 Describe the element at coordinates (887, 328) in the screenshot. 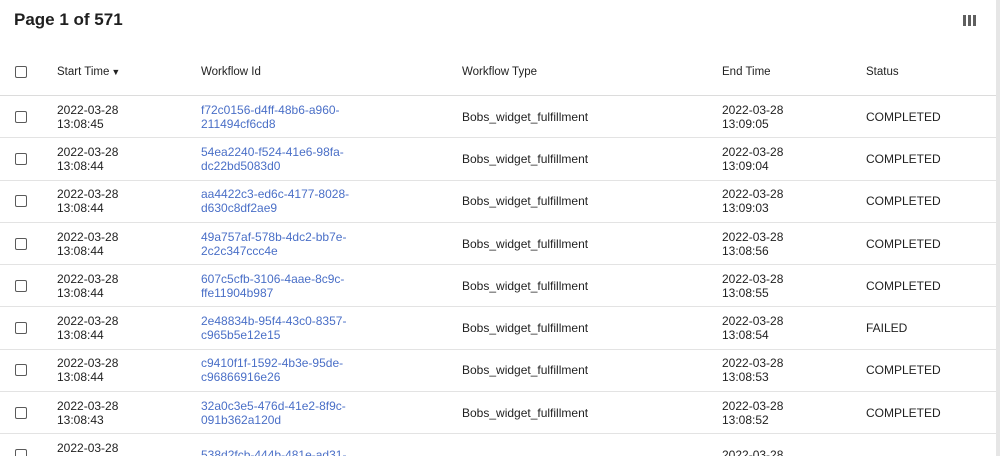

I see `row-status: FAILED` at that location.